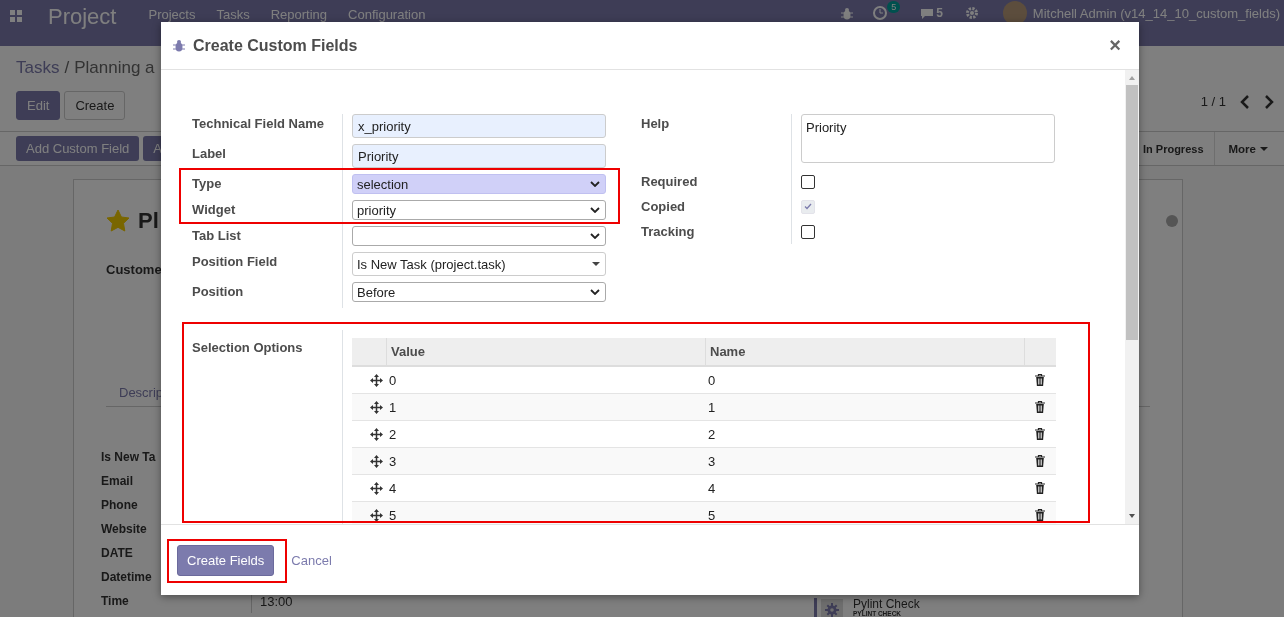 This screenshot has height=617, width=1284. What do you see at coordinates (716, 206) in the screenshot?
I see `field-label: Copied` at bounding box center [716, 206].